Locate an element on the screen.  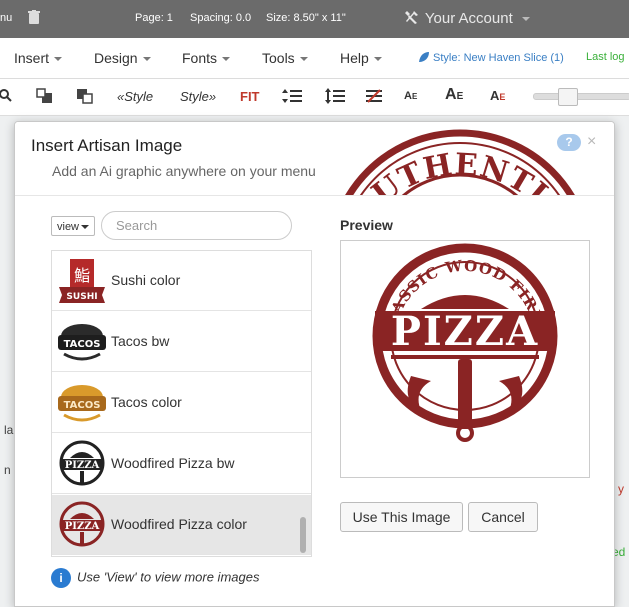
send-backward-icon is located at coordinates (85, 98).